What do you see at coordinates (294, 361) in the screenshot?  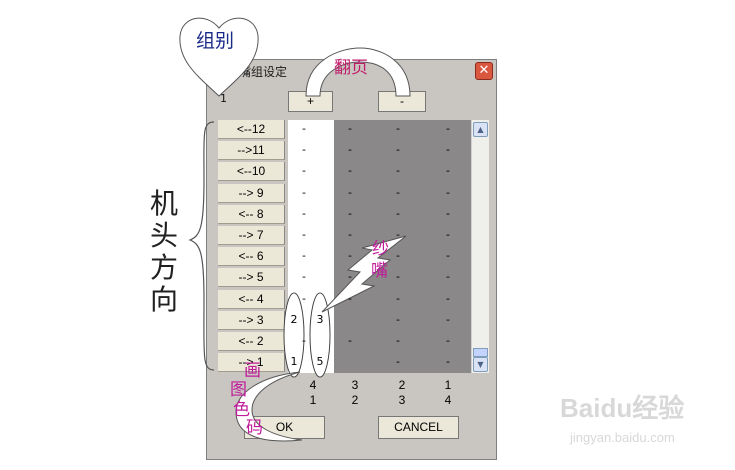 I see `grid-cell: 1` at bounding box center [294, 361].